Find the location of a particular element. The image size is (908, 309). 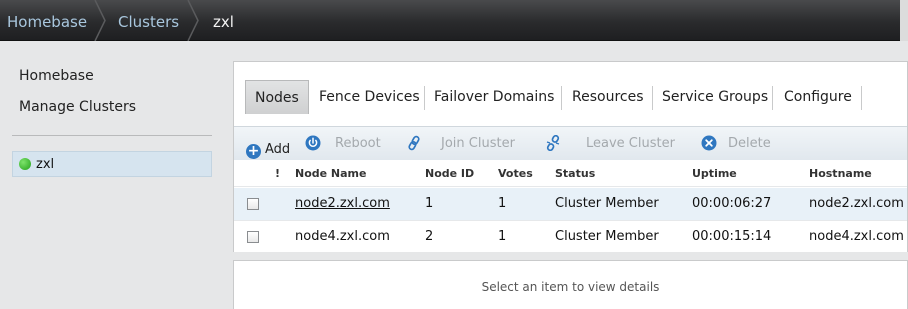

delete-icon is located at coordinates (709, 143).